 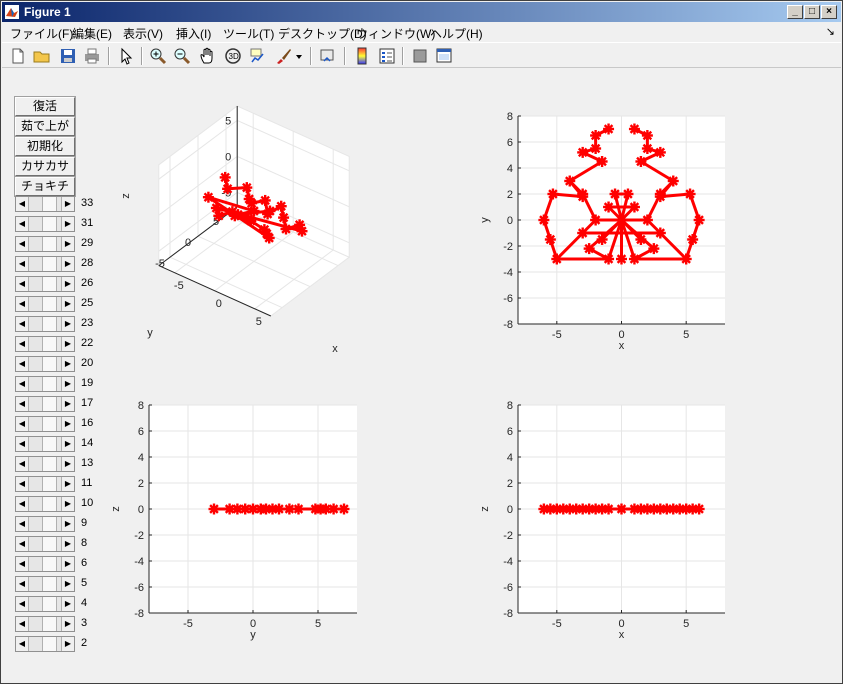 I want to click on y-tick-label: -6, so click(x=139, y=588).